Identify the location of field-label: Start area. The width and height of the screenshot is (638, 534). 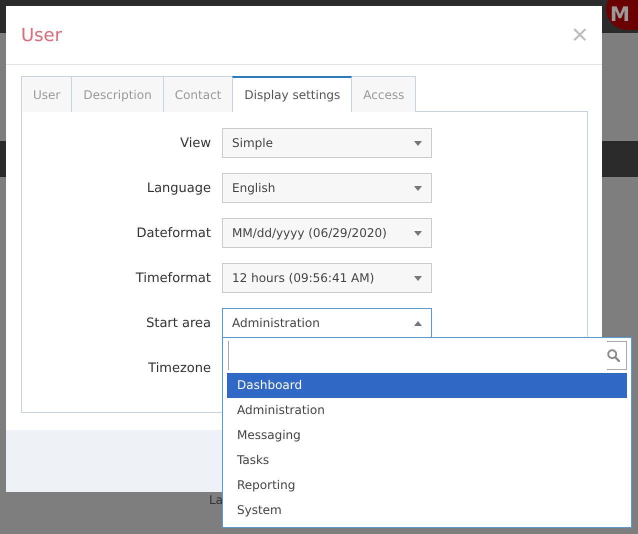
(178, 323).